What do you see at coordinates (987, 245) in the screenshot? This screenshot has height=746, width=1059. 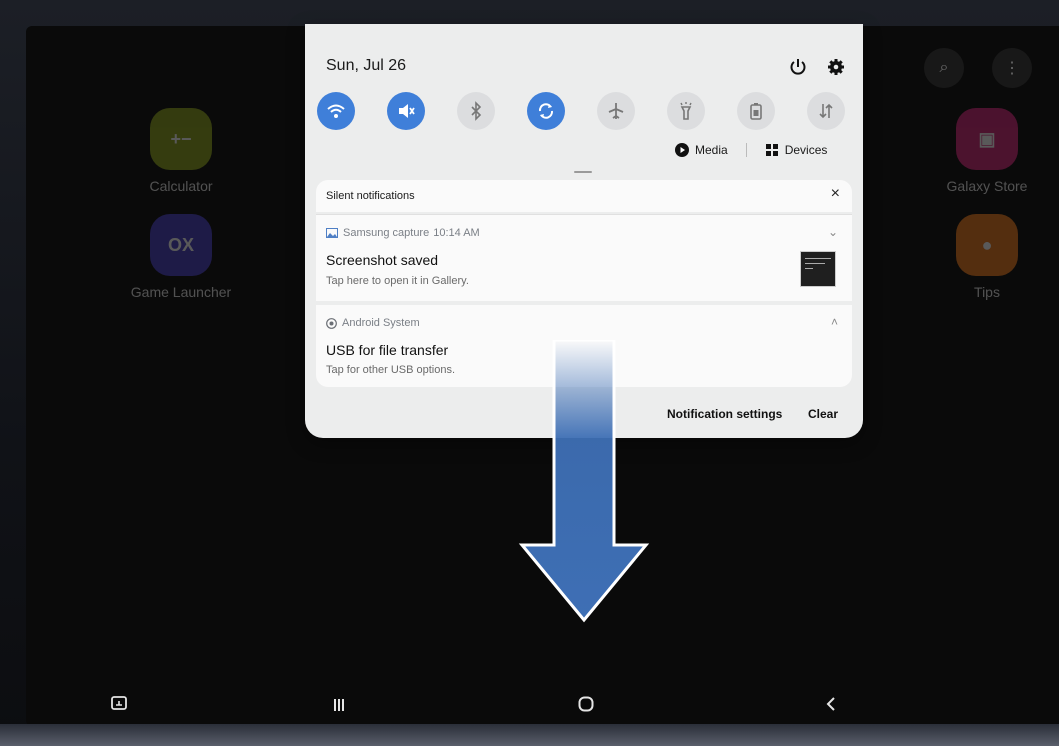 I see `tips-icon: ●` at bounding box center [987, 245].